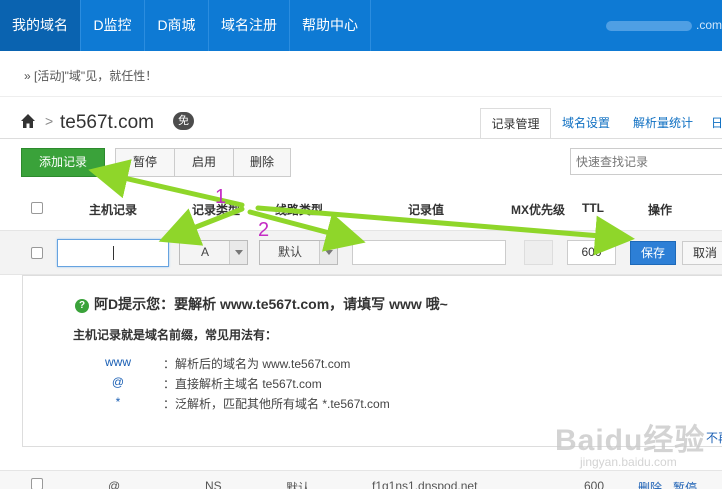 The width and height of the screenshot is (722, 489). What do you see at coordinates (361, 138) in the screenshot?
I see `tabs-underline` at bounding box center [361, 138].